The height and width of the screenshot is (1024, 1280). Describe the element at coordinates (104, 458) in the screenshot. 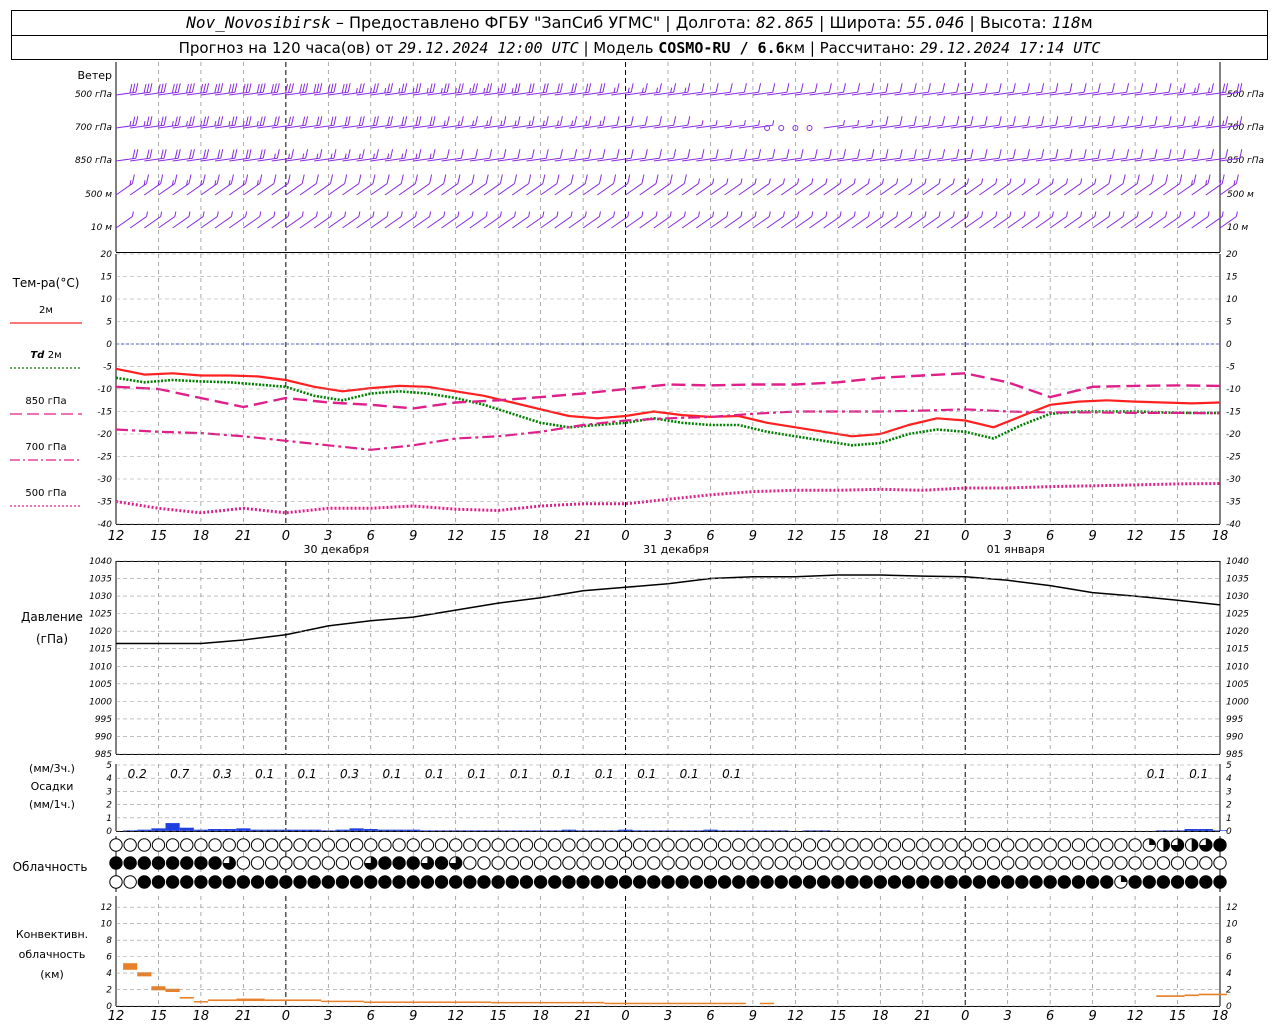

I see `temp-tick-label-left: -25` at that location.